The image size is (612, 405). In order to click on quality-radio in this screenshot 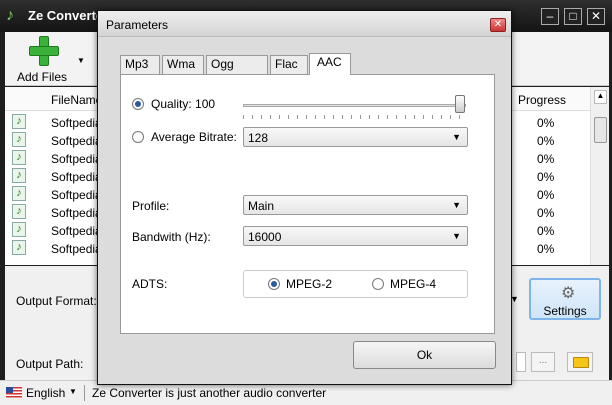, I will do `click(138, 104)`.